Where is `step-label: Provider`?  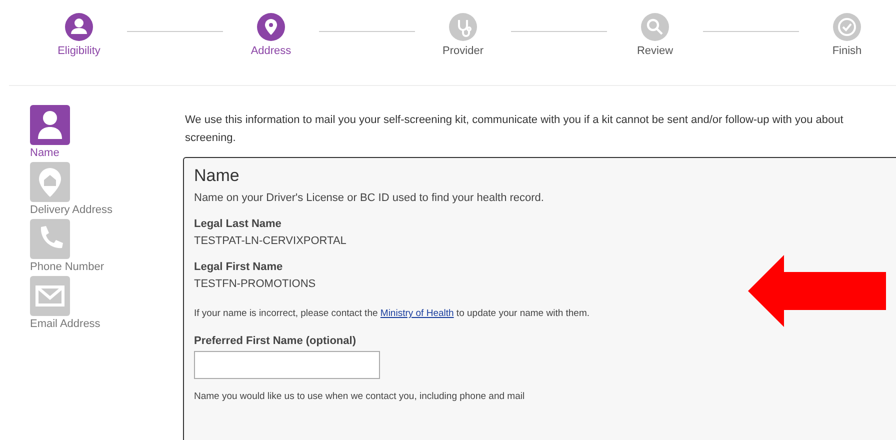
step-label: Provider is located at coordinates (463, 51).